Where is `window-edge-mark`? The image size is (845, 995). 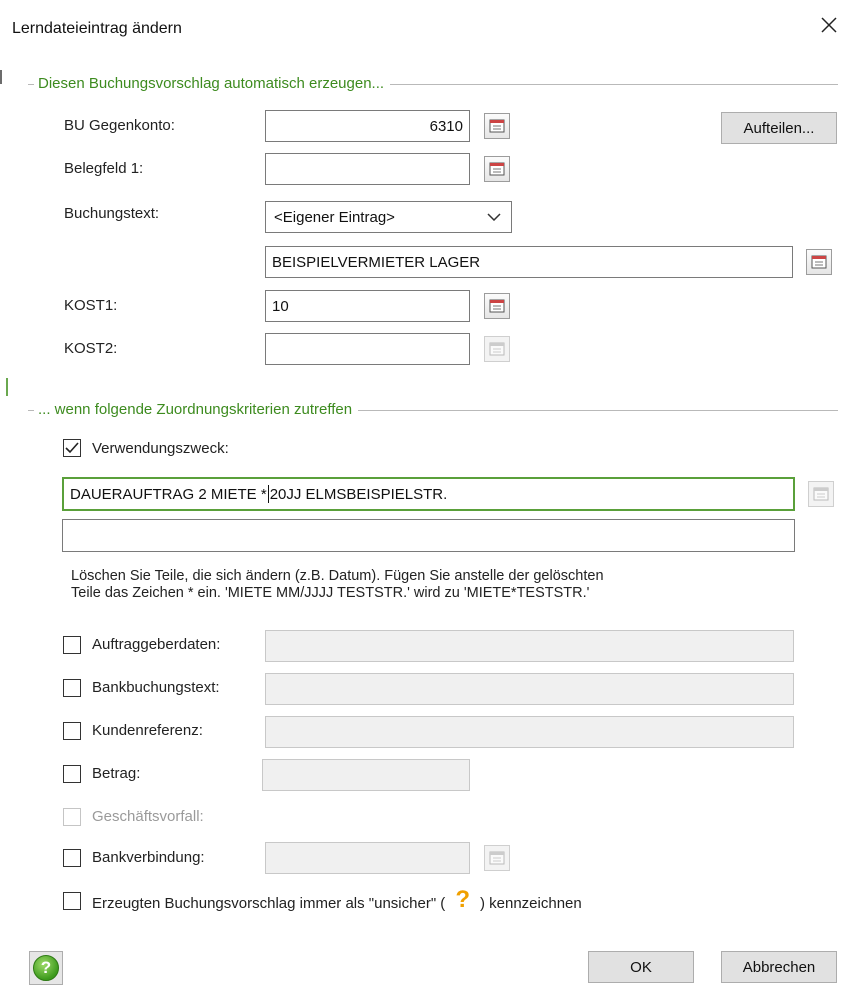 window-edge-mark is located at coordinates (1, 77).